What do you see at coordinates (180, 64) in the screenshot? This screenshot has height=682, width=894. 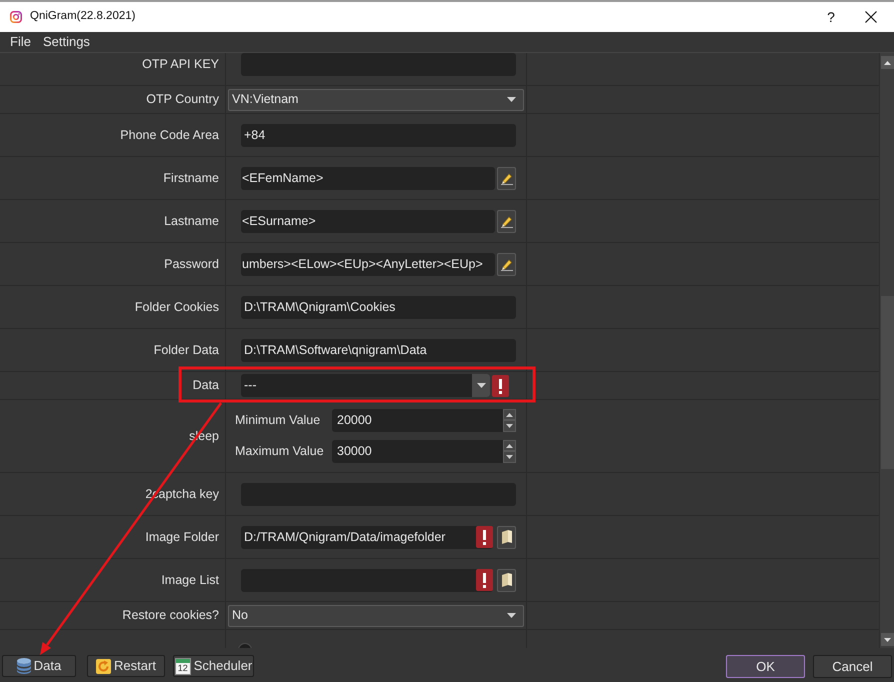 I see `property-label: OTP API KEY` at bounding box center [180, 64].